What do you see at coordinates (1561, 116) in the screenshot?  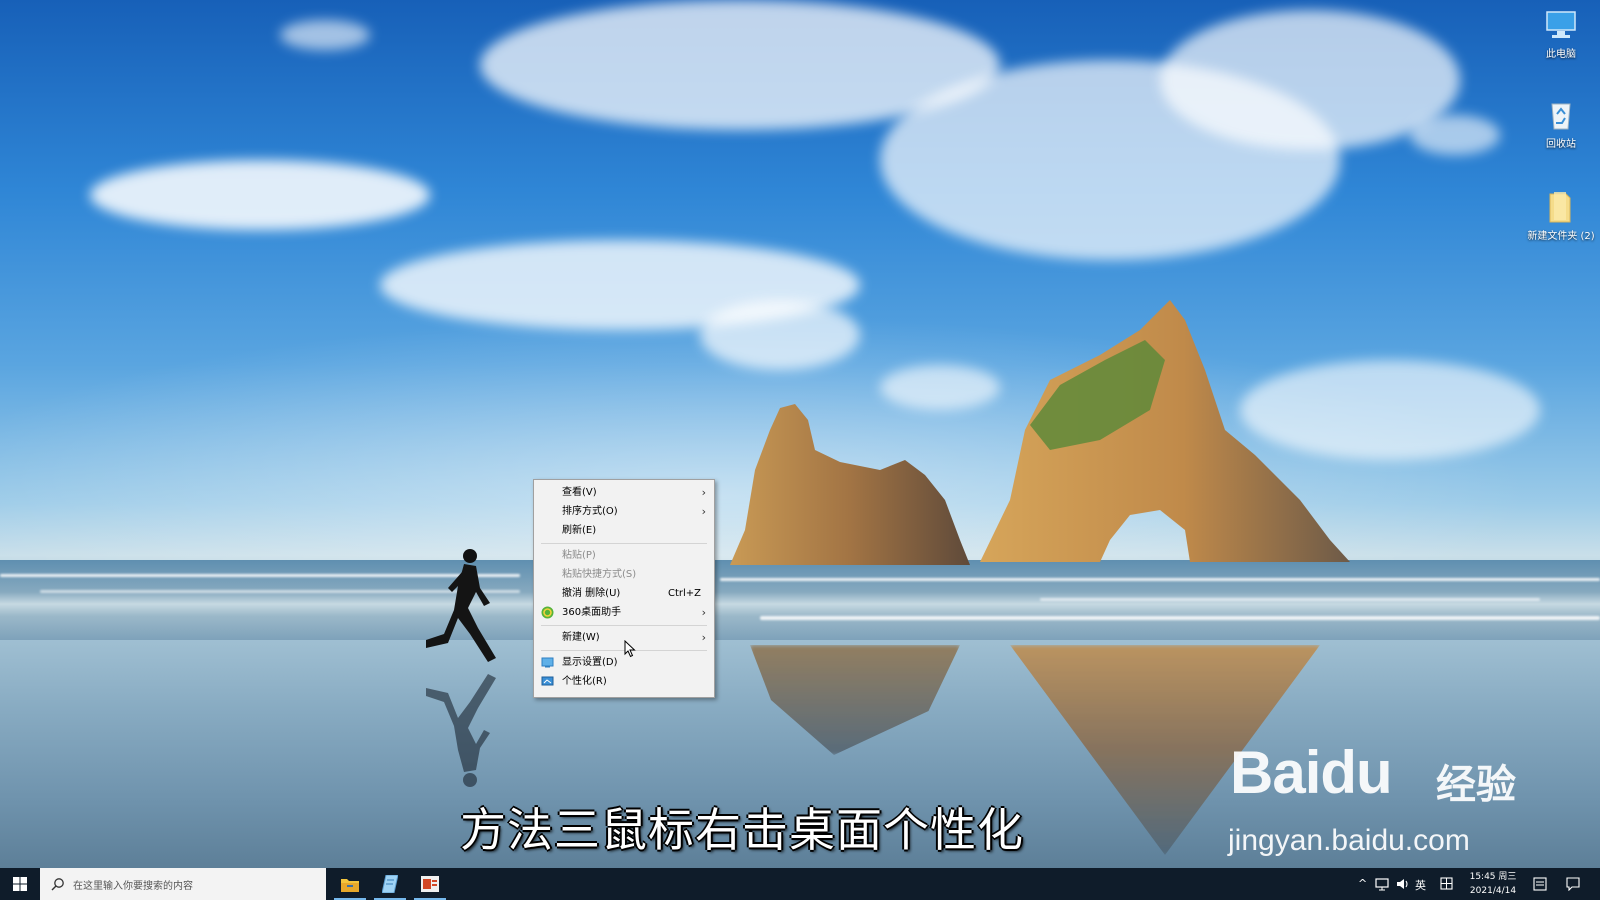 I see `recycle-bin-icon` at bounding box center [1561, 116].